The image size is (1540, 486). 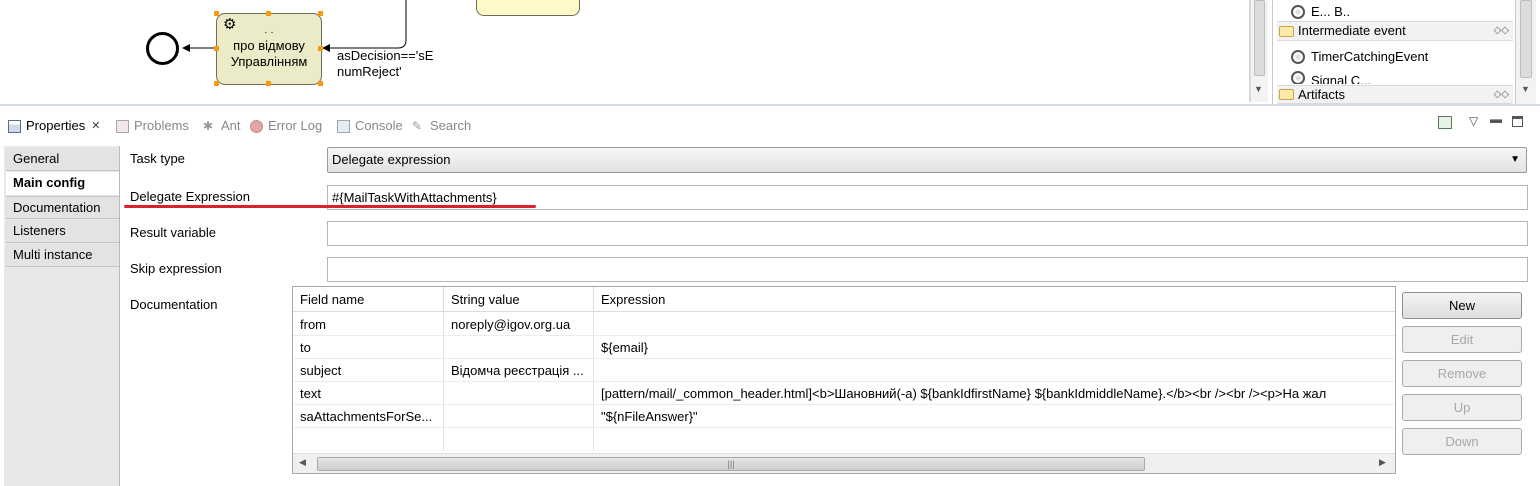 I want to click on cell-expression: "${nFileAnswer}", so click(x=649, y=416).